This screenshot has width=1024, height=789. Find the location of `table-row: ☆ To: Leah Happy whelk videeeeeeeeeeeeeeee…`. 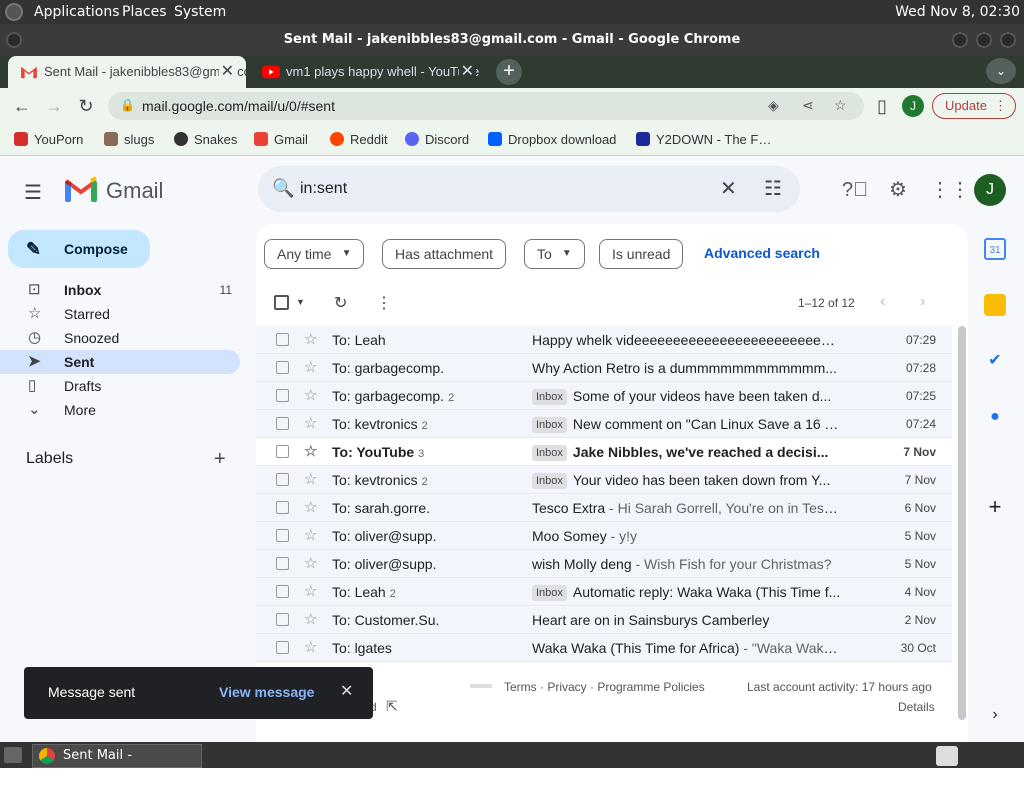

table-row: ☆ To: Leah Happy whelk videeeeeeeeeeeeeeee… is located at coordinates (604, 340).